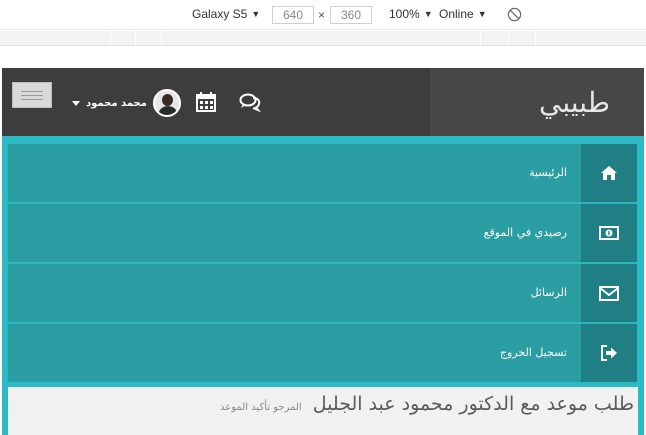 The image size is (646, 435). What do you see at coordinates (548, 292) in the screenshot?
I see `sidebar-item-label: الرسائل` at bounding box center [548, 292].